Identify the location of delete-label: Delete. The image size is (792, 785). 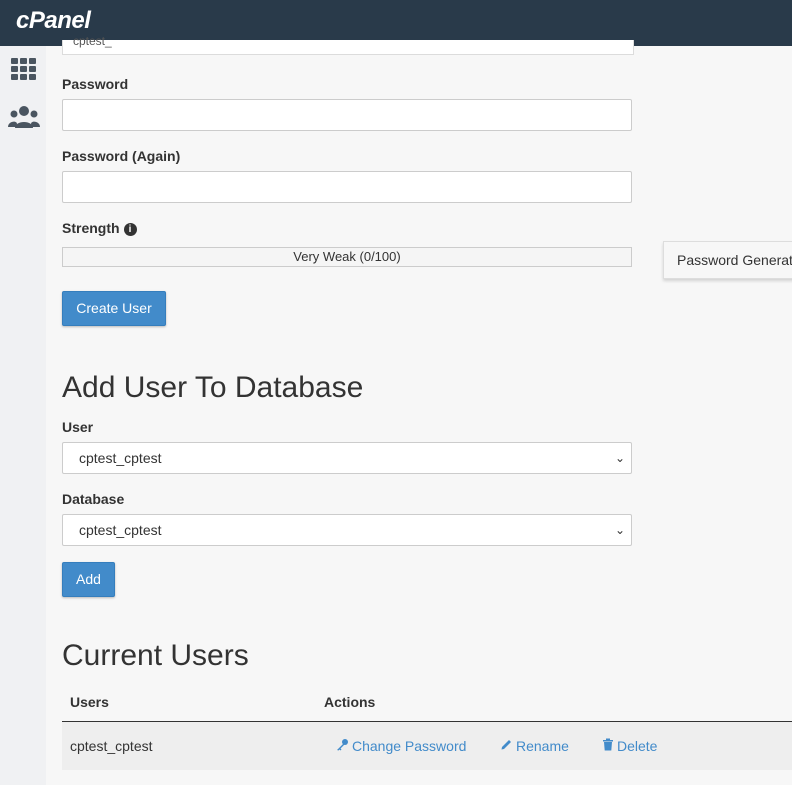
(637, 746).